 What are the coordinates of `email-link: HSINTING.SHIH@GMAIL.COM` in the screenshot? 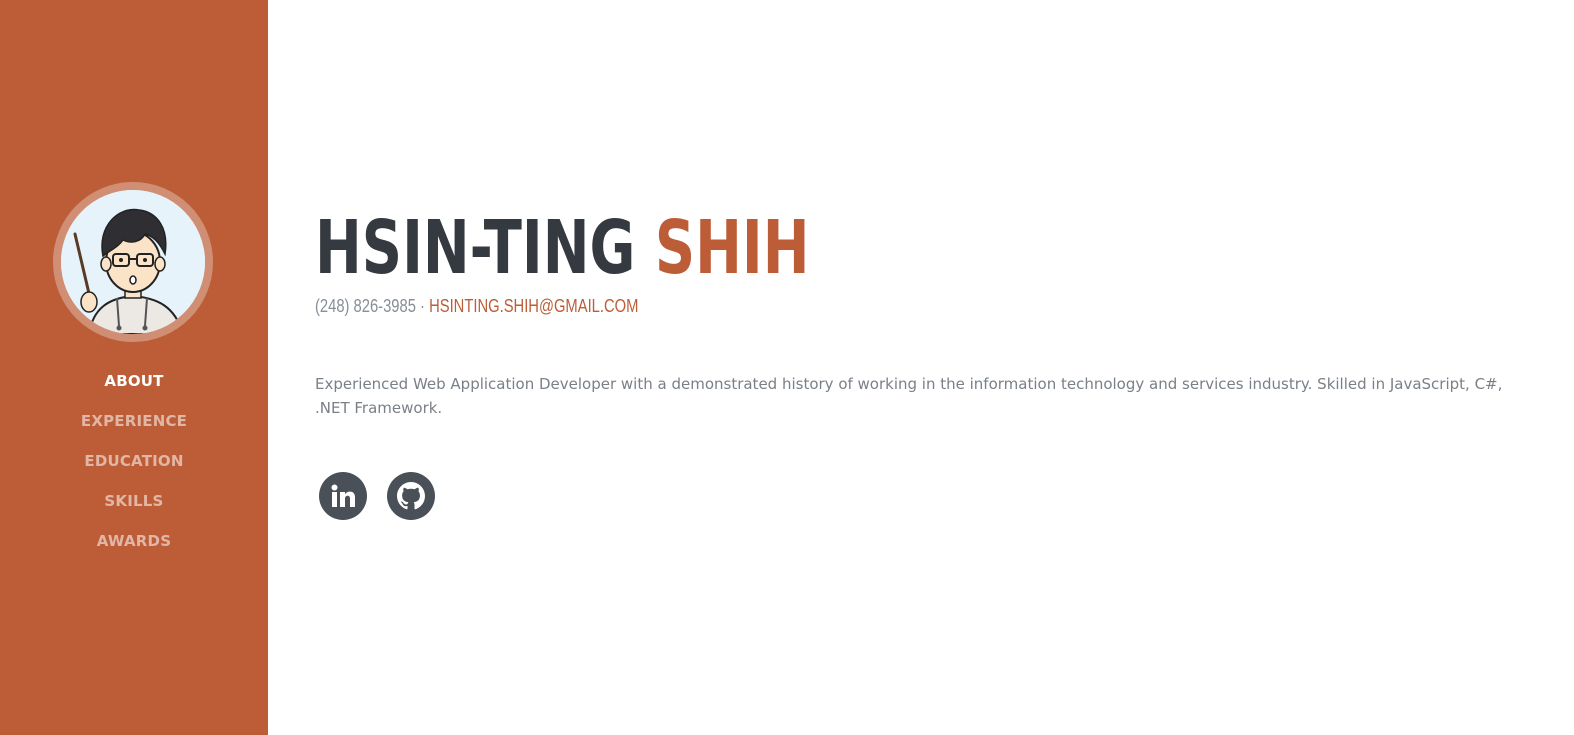 It's located at (533, 306).